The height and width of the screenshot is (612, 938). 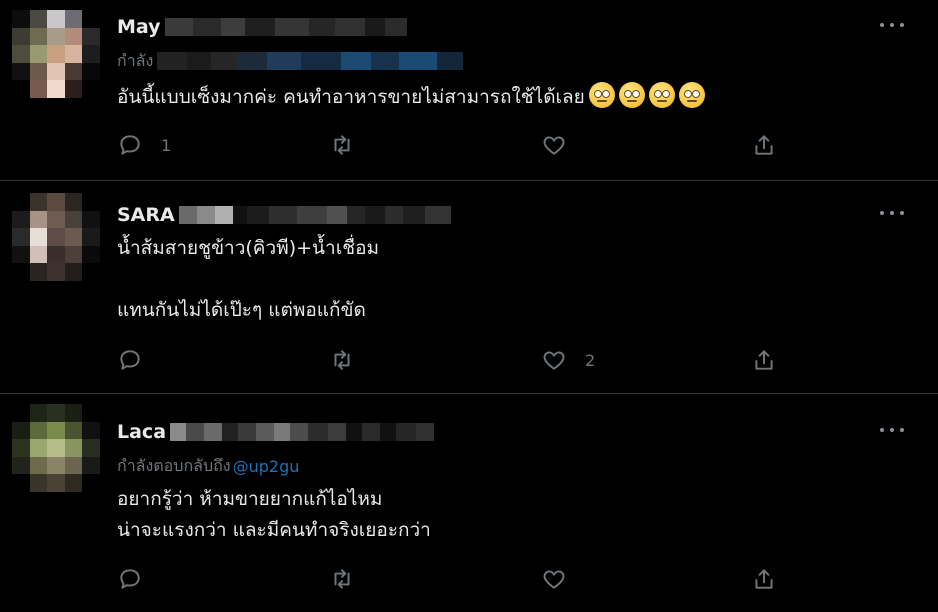 I want to click on reply-context: กำลังตอบกลับถึง @up2gu, so click(x=208, y=466).